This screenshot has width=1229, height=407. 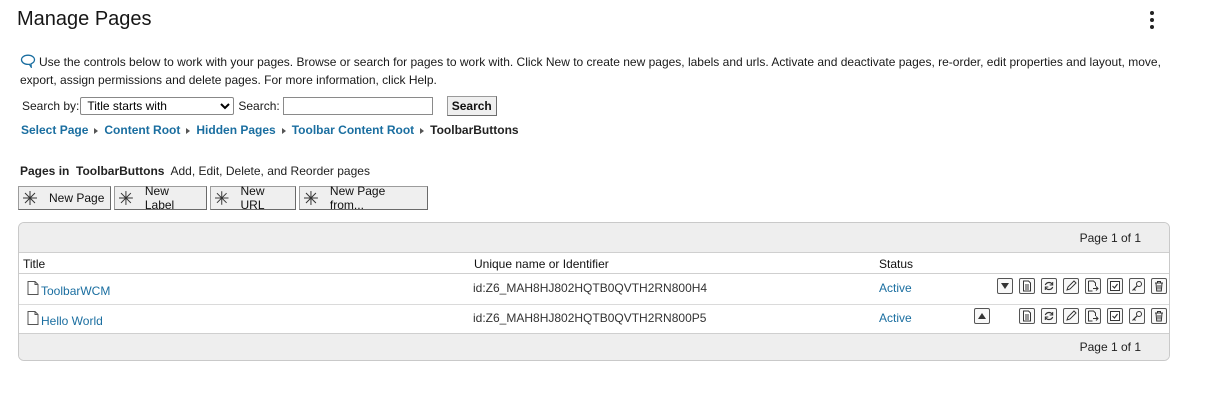 What do you see at coordinates (594, 237) in the screenshot?
I see `pager-top: Page 1 of 1` at bounding box center [594, 237].